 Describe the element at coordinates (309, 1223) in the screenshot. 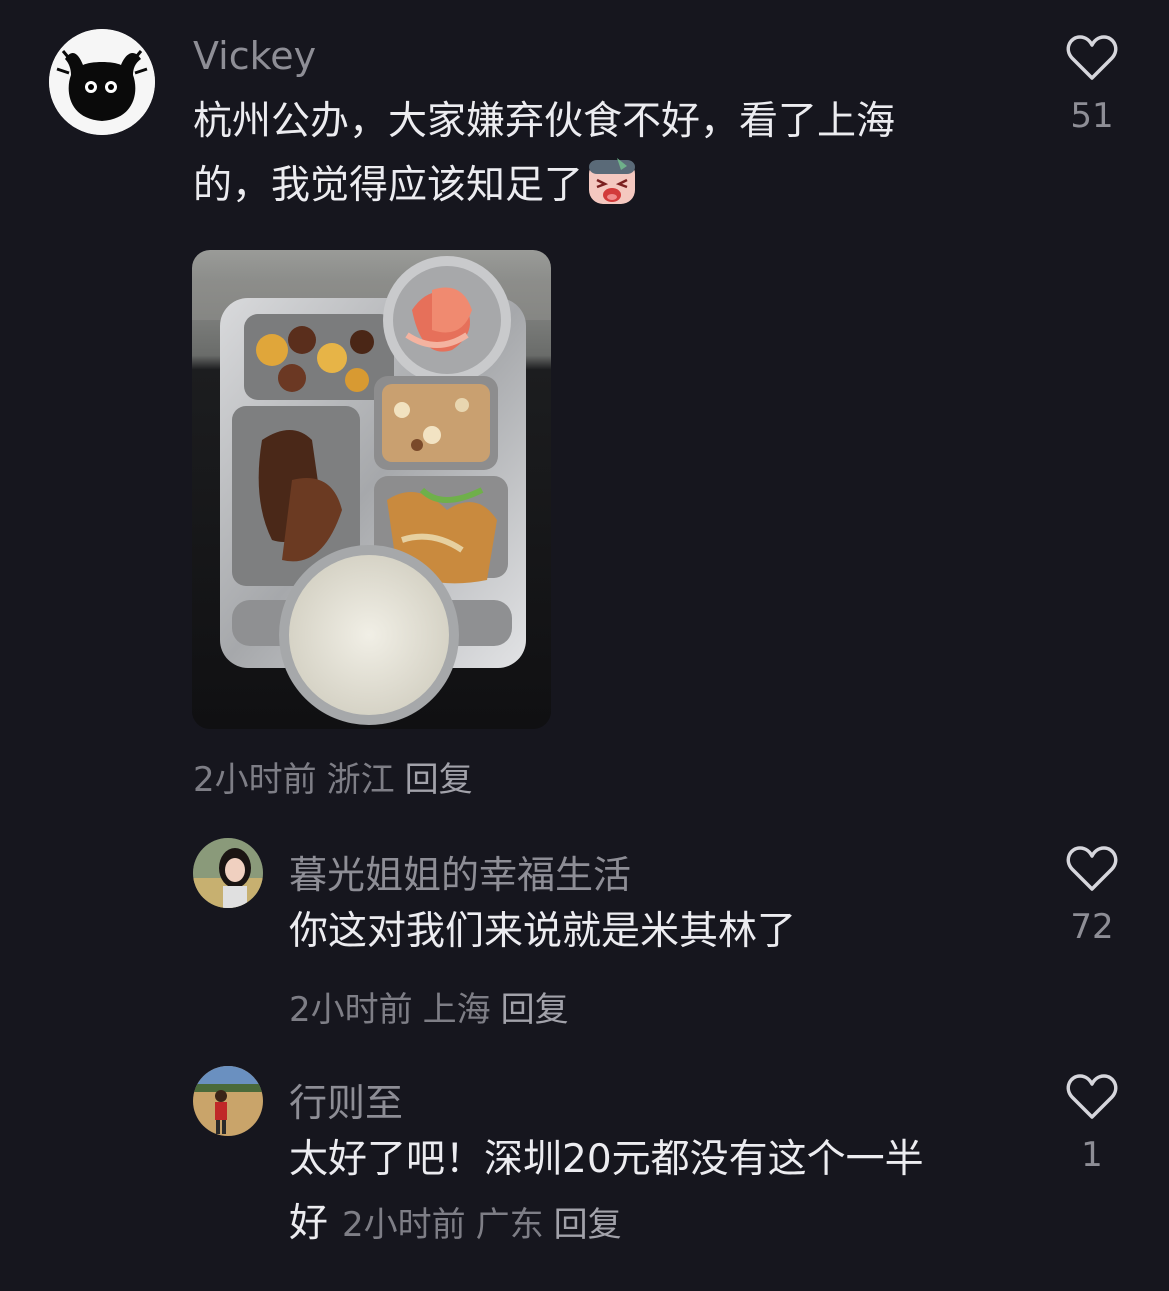

I see `comment-text-line: 好` at that location.